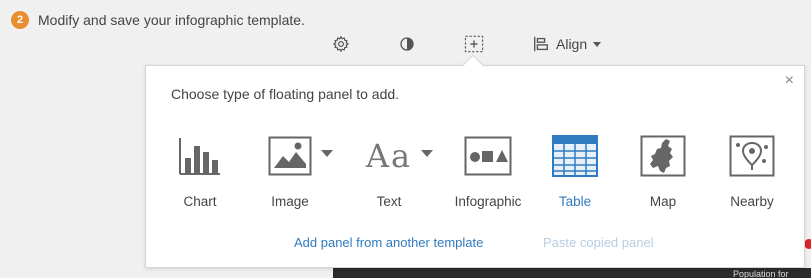  What do you see at coordinates (327, 153) in the screenshot?
I see `image-dropdown-caret` at bounding box center [327, 153].